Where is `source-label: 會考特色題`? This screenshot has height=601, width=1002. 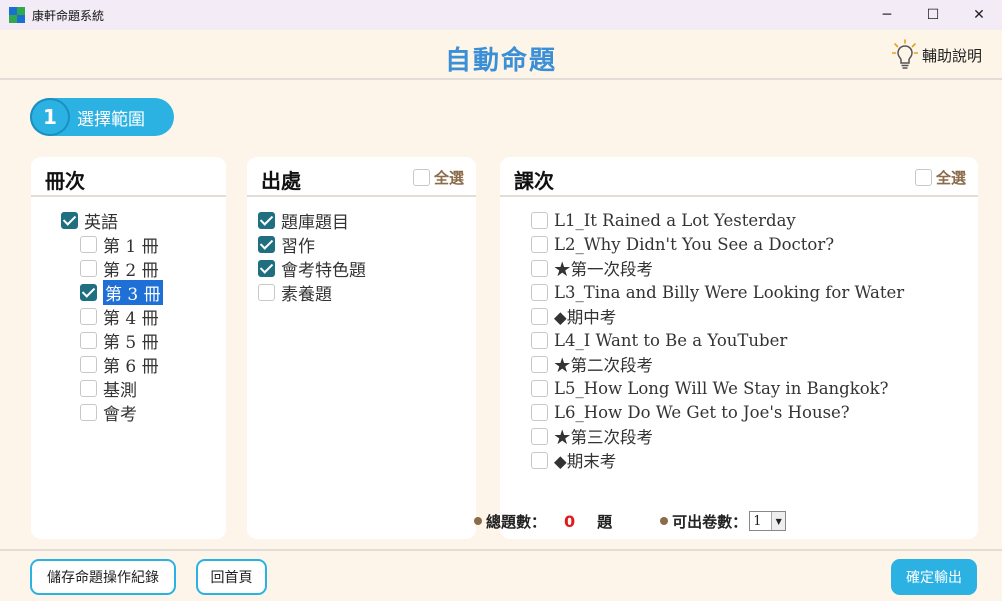
source-label: 會考特色題 is located at coordinates (323, 270).